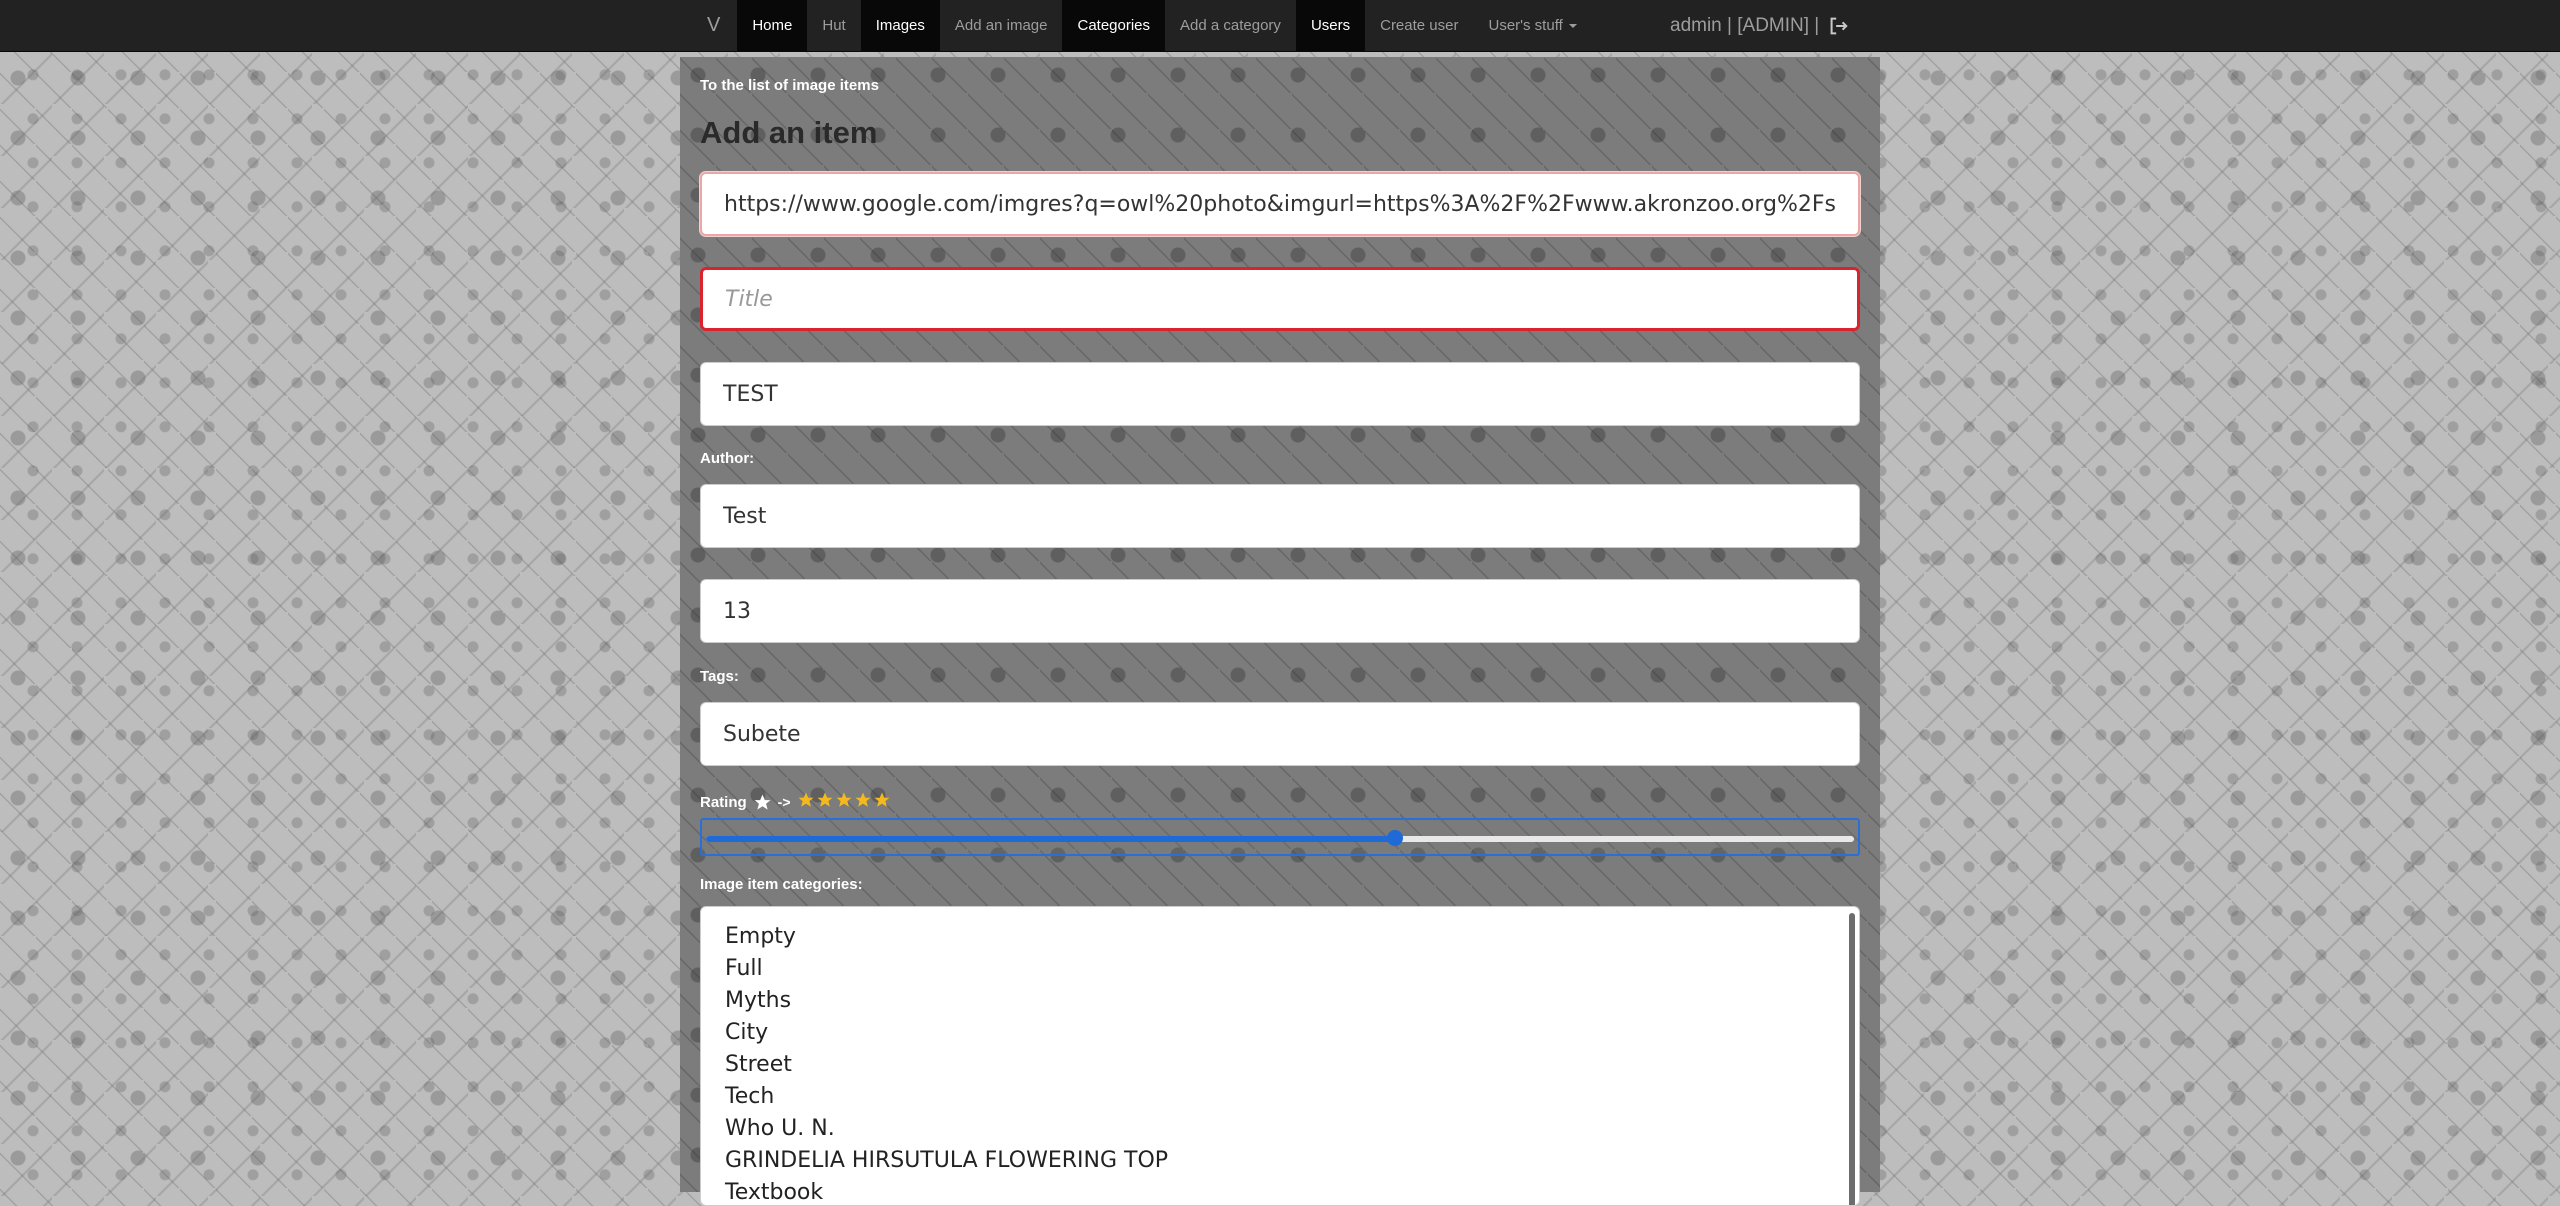 The width and height of the screenshot is (2560, 1206). Describe the element at coordinates (1280, 299) in the screenshot. I see `title-input` at that location.